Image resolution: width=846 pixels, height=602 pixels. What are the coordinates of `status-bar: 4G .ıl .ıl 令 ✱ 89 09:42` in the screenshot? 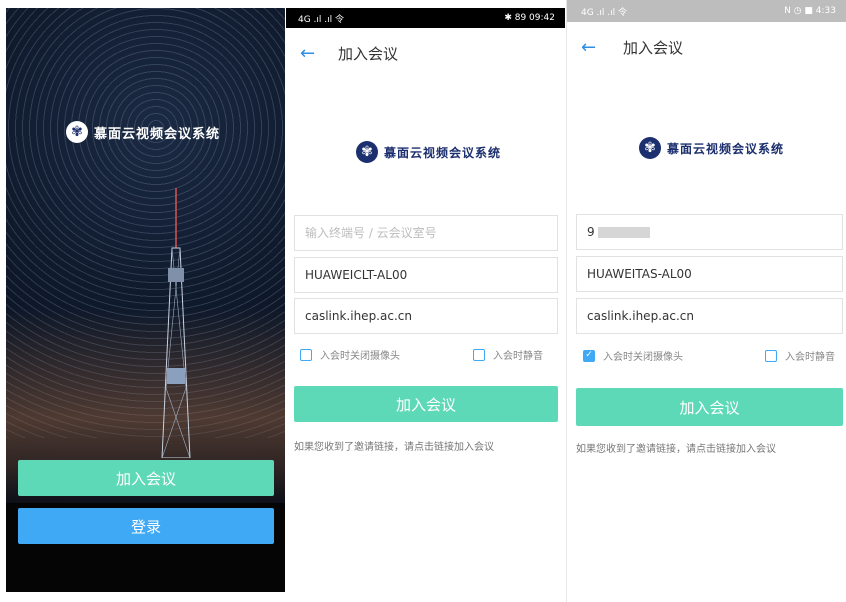 It's located at (425, 18).